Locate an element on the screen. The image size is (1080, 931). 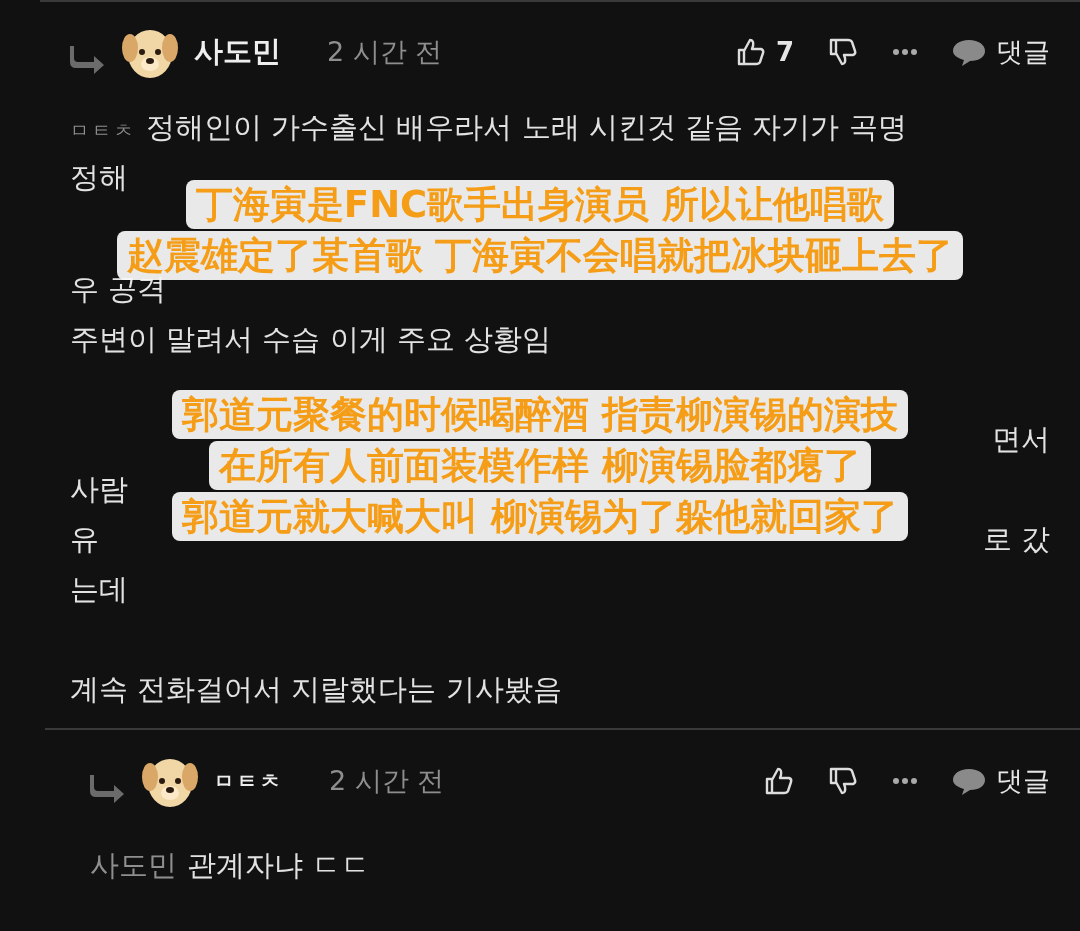
author-name: ㅁㅌㅊ is located at coordinates (248, 781).